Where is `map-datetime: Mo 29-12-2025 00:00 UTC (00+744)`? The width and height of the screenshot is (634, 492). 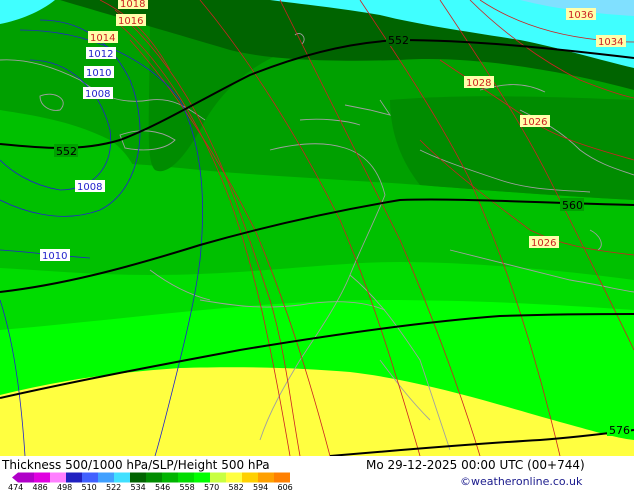
map-datetime: Mo 29-12-2025 00:00 UTC (00+744) is located at coordinates (475, 465).